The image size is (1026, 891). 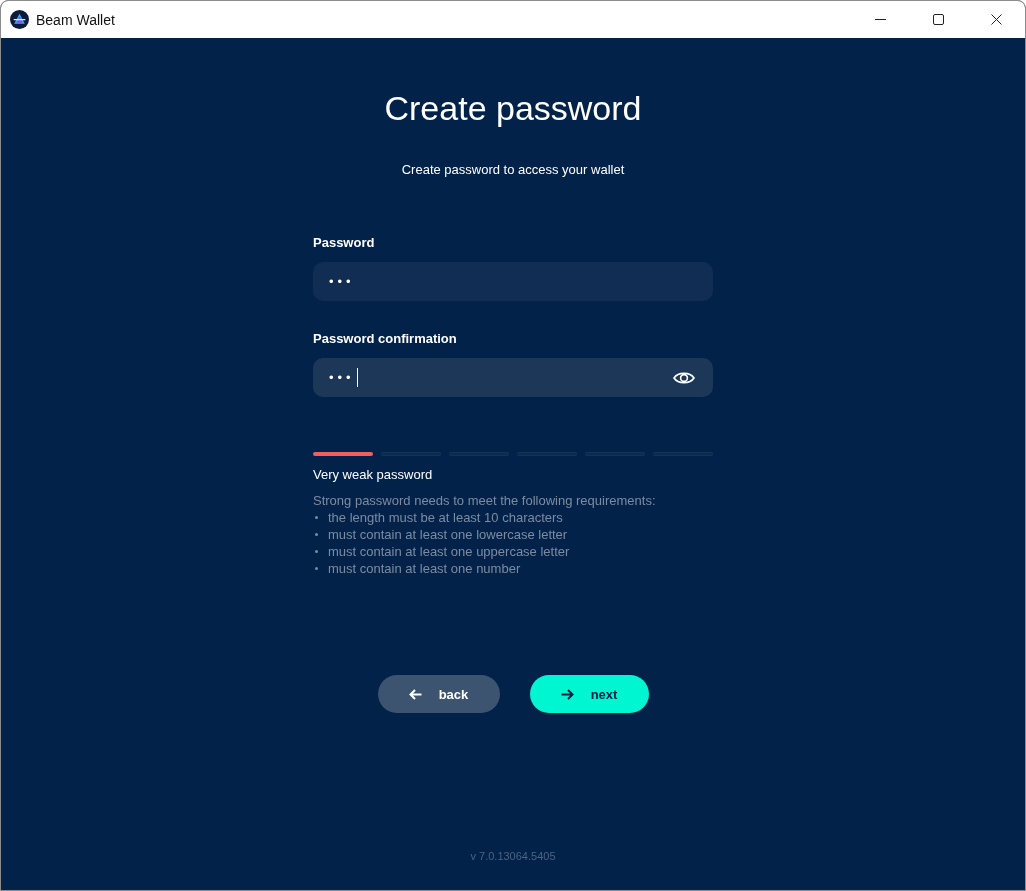 I want to click on field-label: Password confirmation, so click(x=385, y=339).